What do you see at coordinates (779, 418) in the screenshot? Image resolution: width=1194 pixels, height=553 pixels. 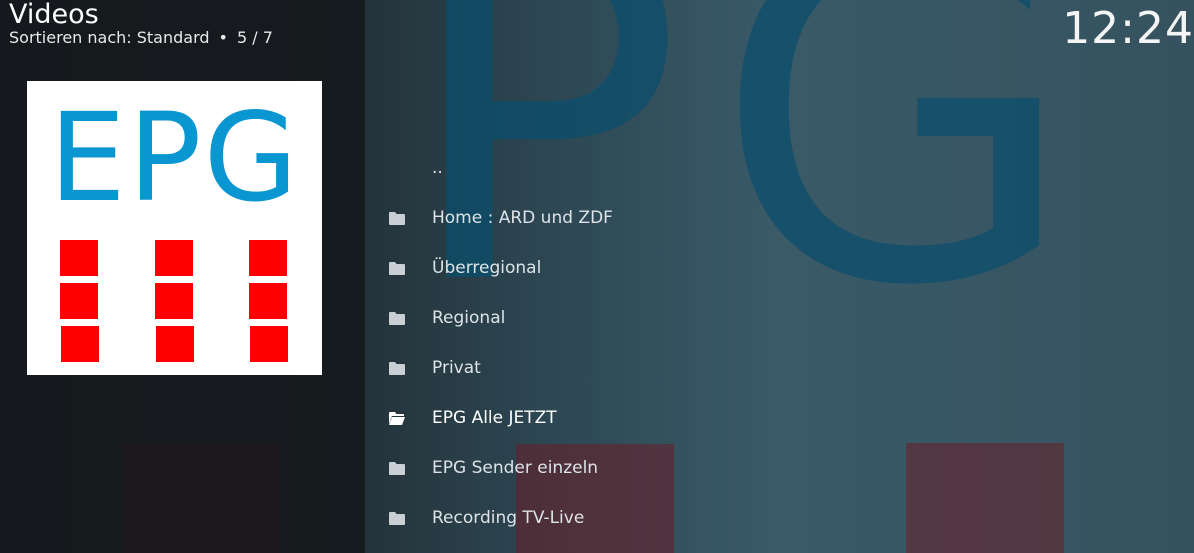 I see `list-item-epg-alle-jetzt: EPG Alle JETZT` at bounding box center [779, 418].